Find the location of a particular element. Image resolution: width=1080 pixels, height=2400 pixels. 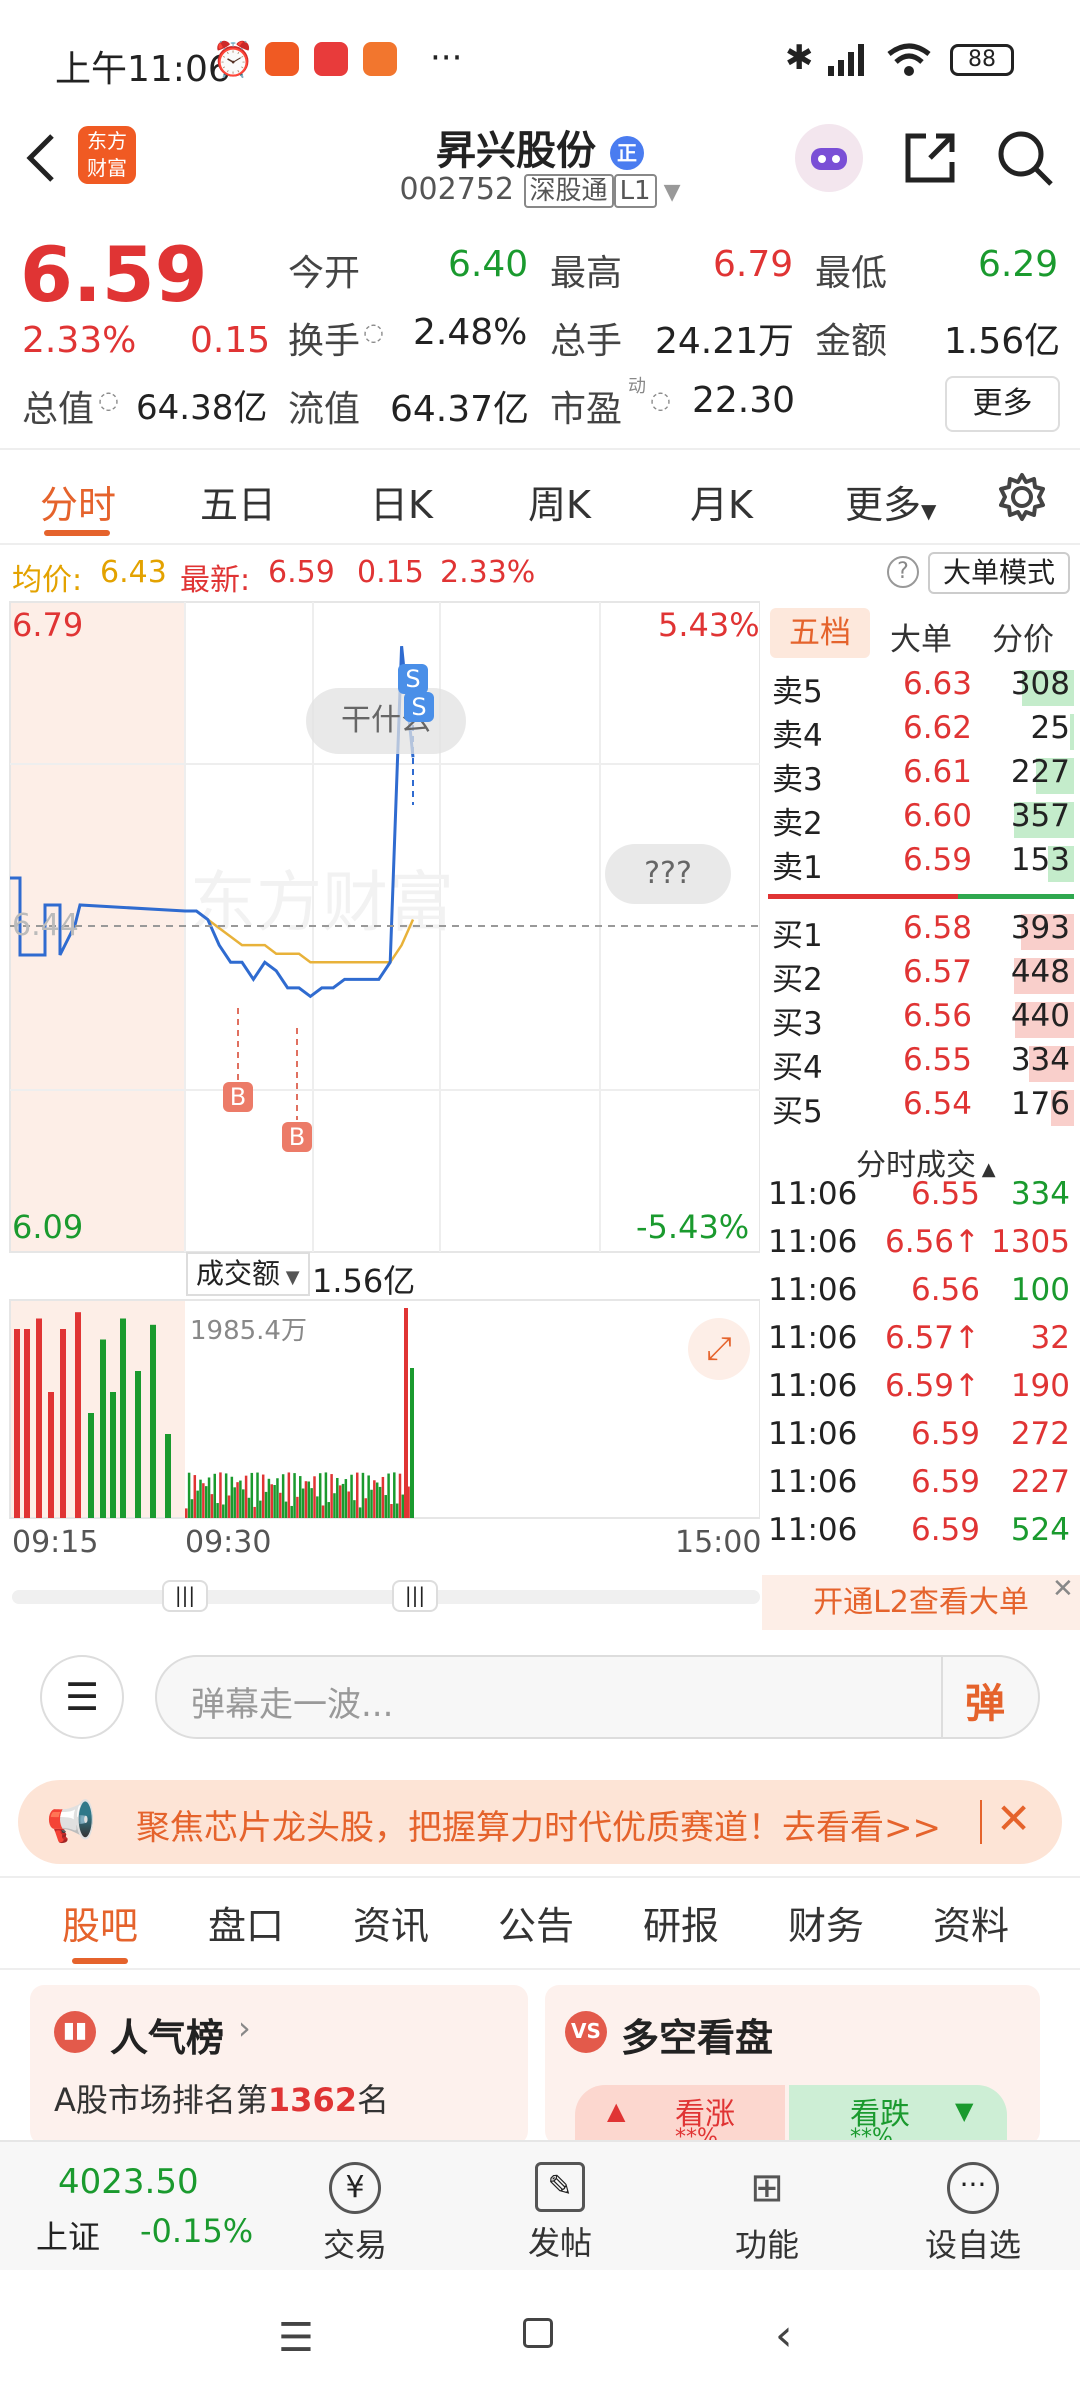

tab-forum: 股吧 is located at coordinates (100, 1922).